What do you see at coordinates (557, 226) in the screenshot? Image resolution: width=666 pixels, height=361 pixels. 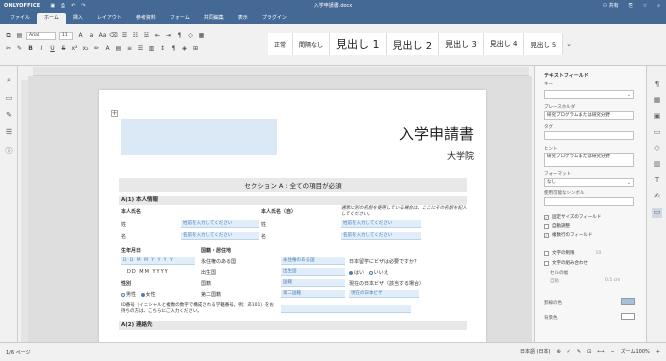 I see `autofit-checkbox-row: 自動調整` at bounding box center [557, 226].